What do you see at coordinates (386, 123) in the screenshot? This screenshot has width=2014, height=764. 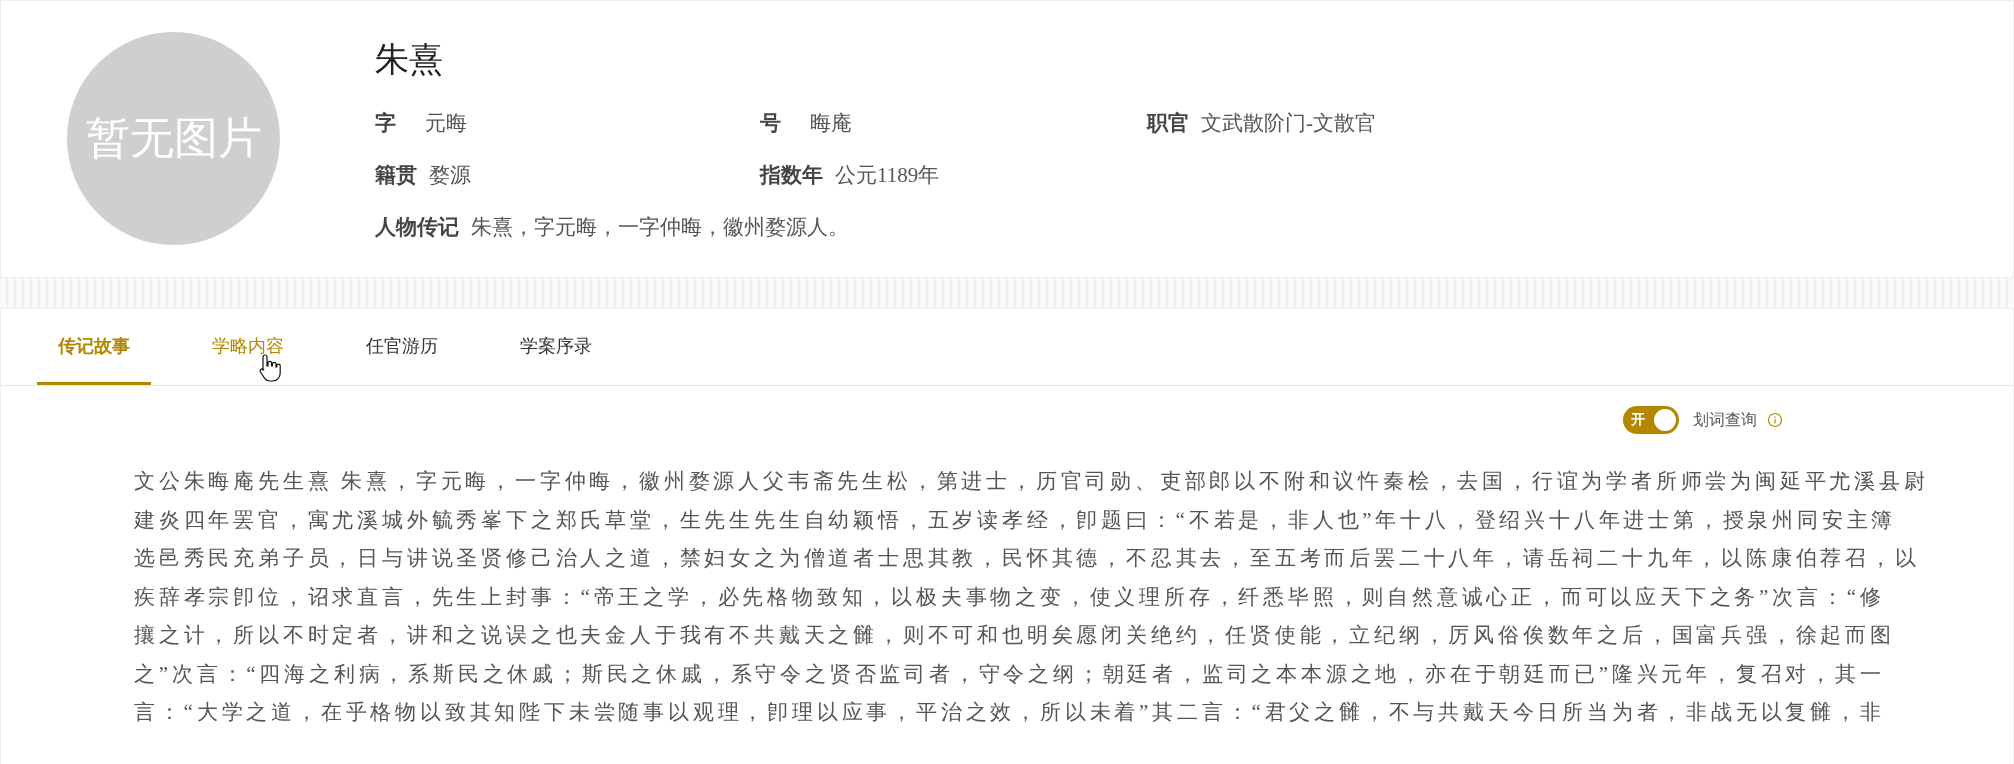 I see `field-label: 字` at bounding box center [386, 123].